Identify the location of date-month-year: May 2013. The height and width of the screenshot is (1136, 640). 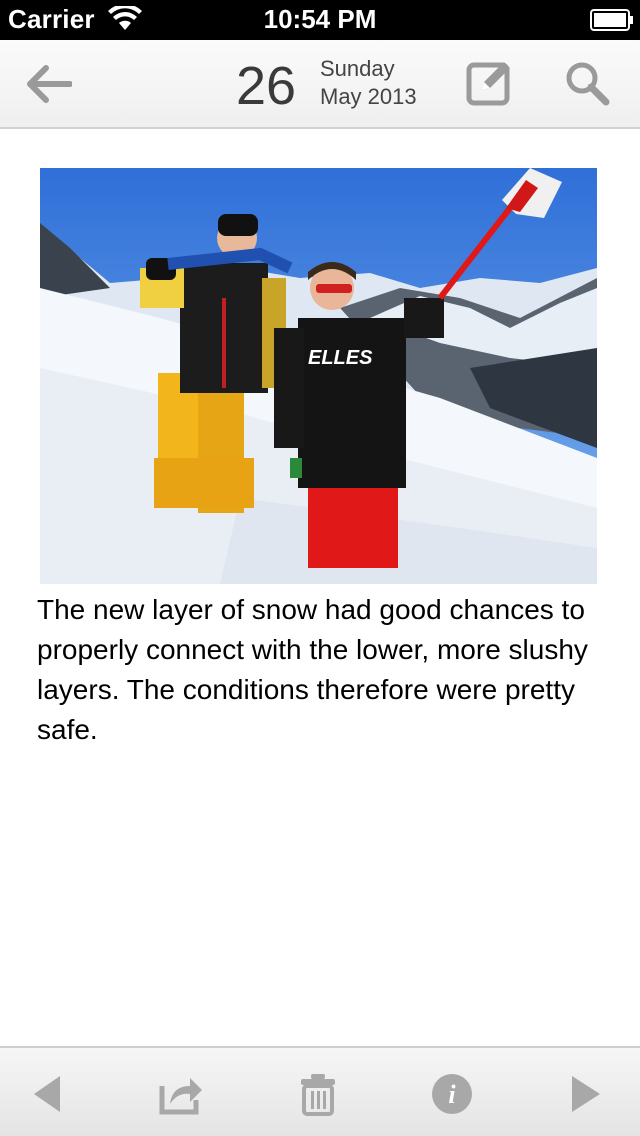
(368, 96).